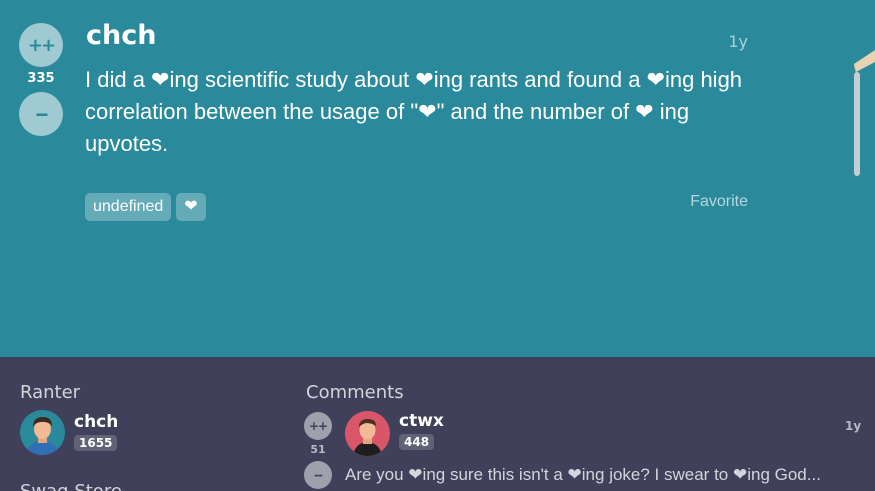 This screenshot has width=875, height=491. Describe the element at coordinates (128, 207) in the screenshot. I see `tag: undefined` at that location.